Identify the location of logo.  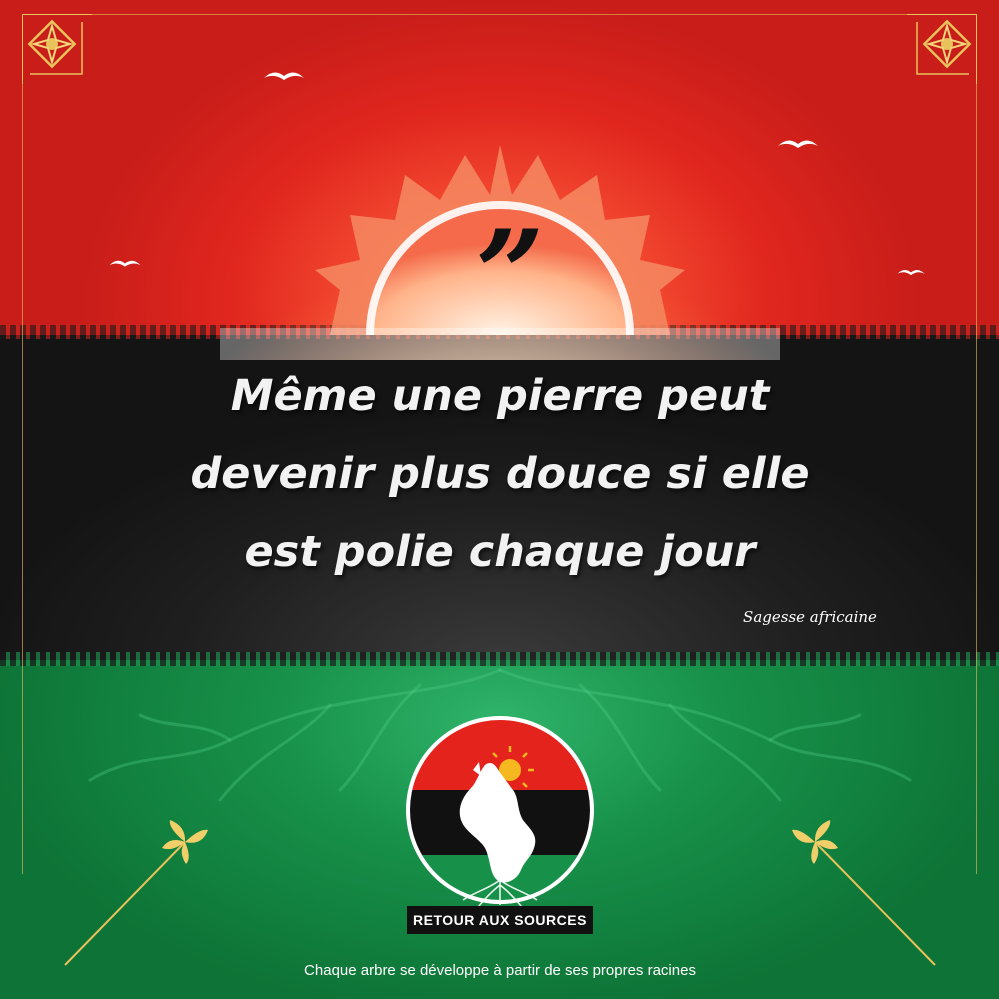
(500, 812).